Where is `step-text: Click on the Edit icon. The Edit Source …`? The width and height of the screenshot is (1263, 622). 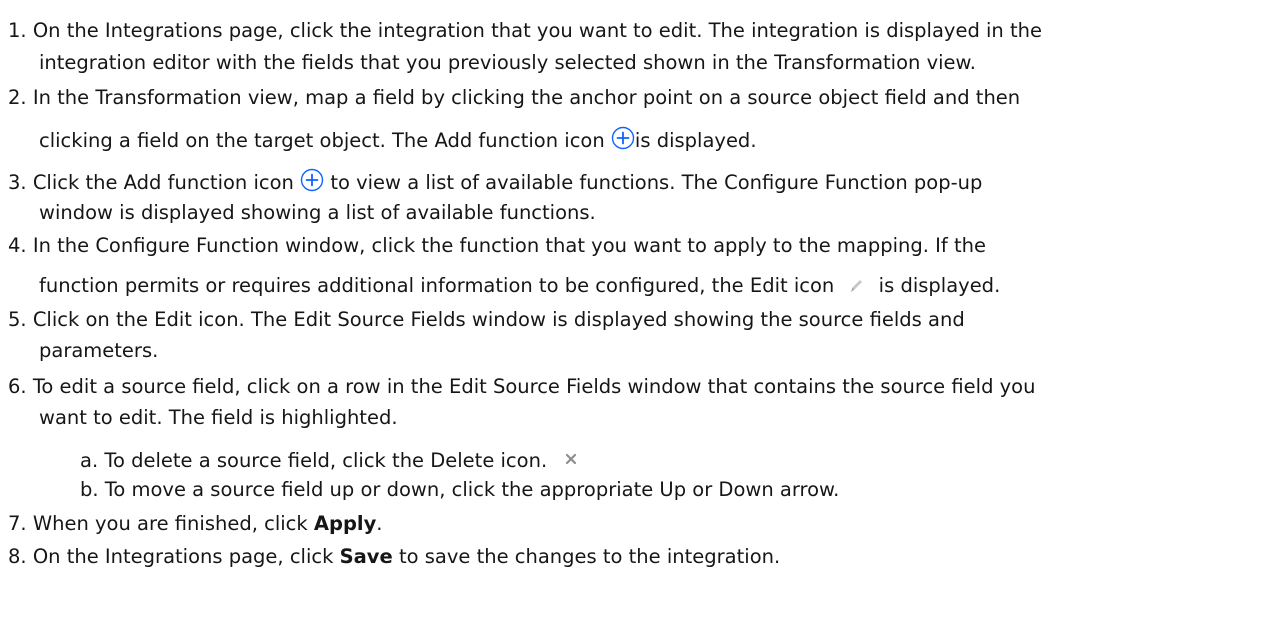 step-text: Click on the Edit icon. The Edit Source … is located at coordinates (498, 319).